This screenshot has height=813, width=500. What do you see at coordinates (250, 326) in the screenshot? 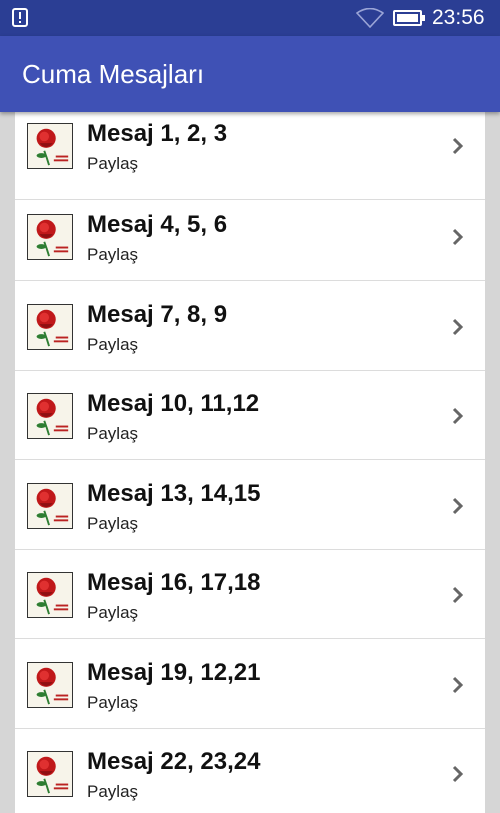
I see `list-item: Mesaj 7, 8, 9 Paylaş` at bounding box center [250, 326].